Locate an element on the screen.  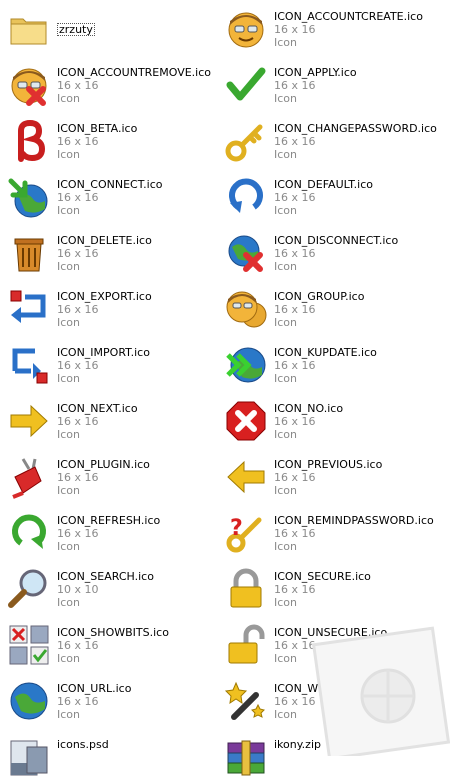
list-item: ICON_SECURE.ico 16 x 16 Icon is located at coordinates (333, 588).